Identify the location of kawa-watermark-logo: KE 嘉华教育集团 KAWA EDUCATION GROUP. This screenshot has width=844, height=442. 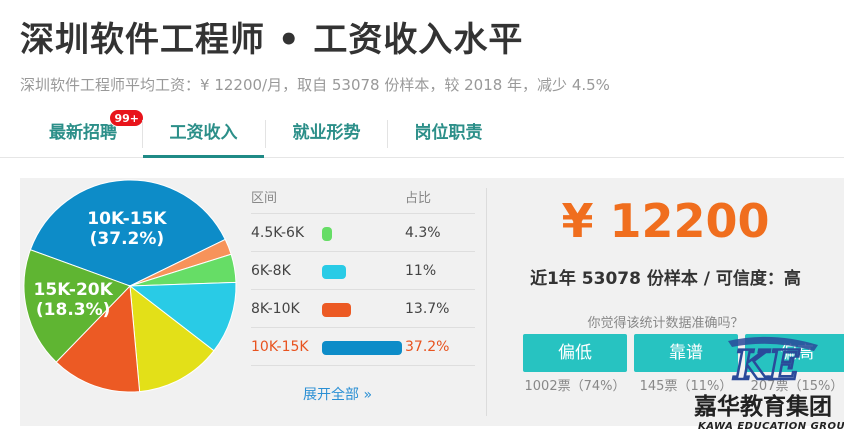
(768, 388).